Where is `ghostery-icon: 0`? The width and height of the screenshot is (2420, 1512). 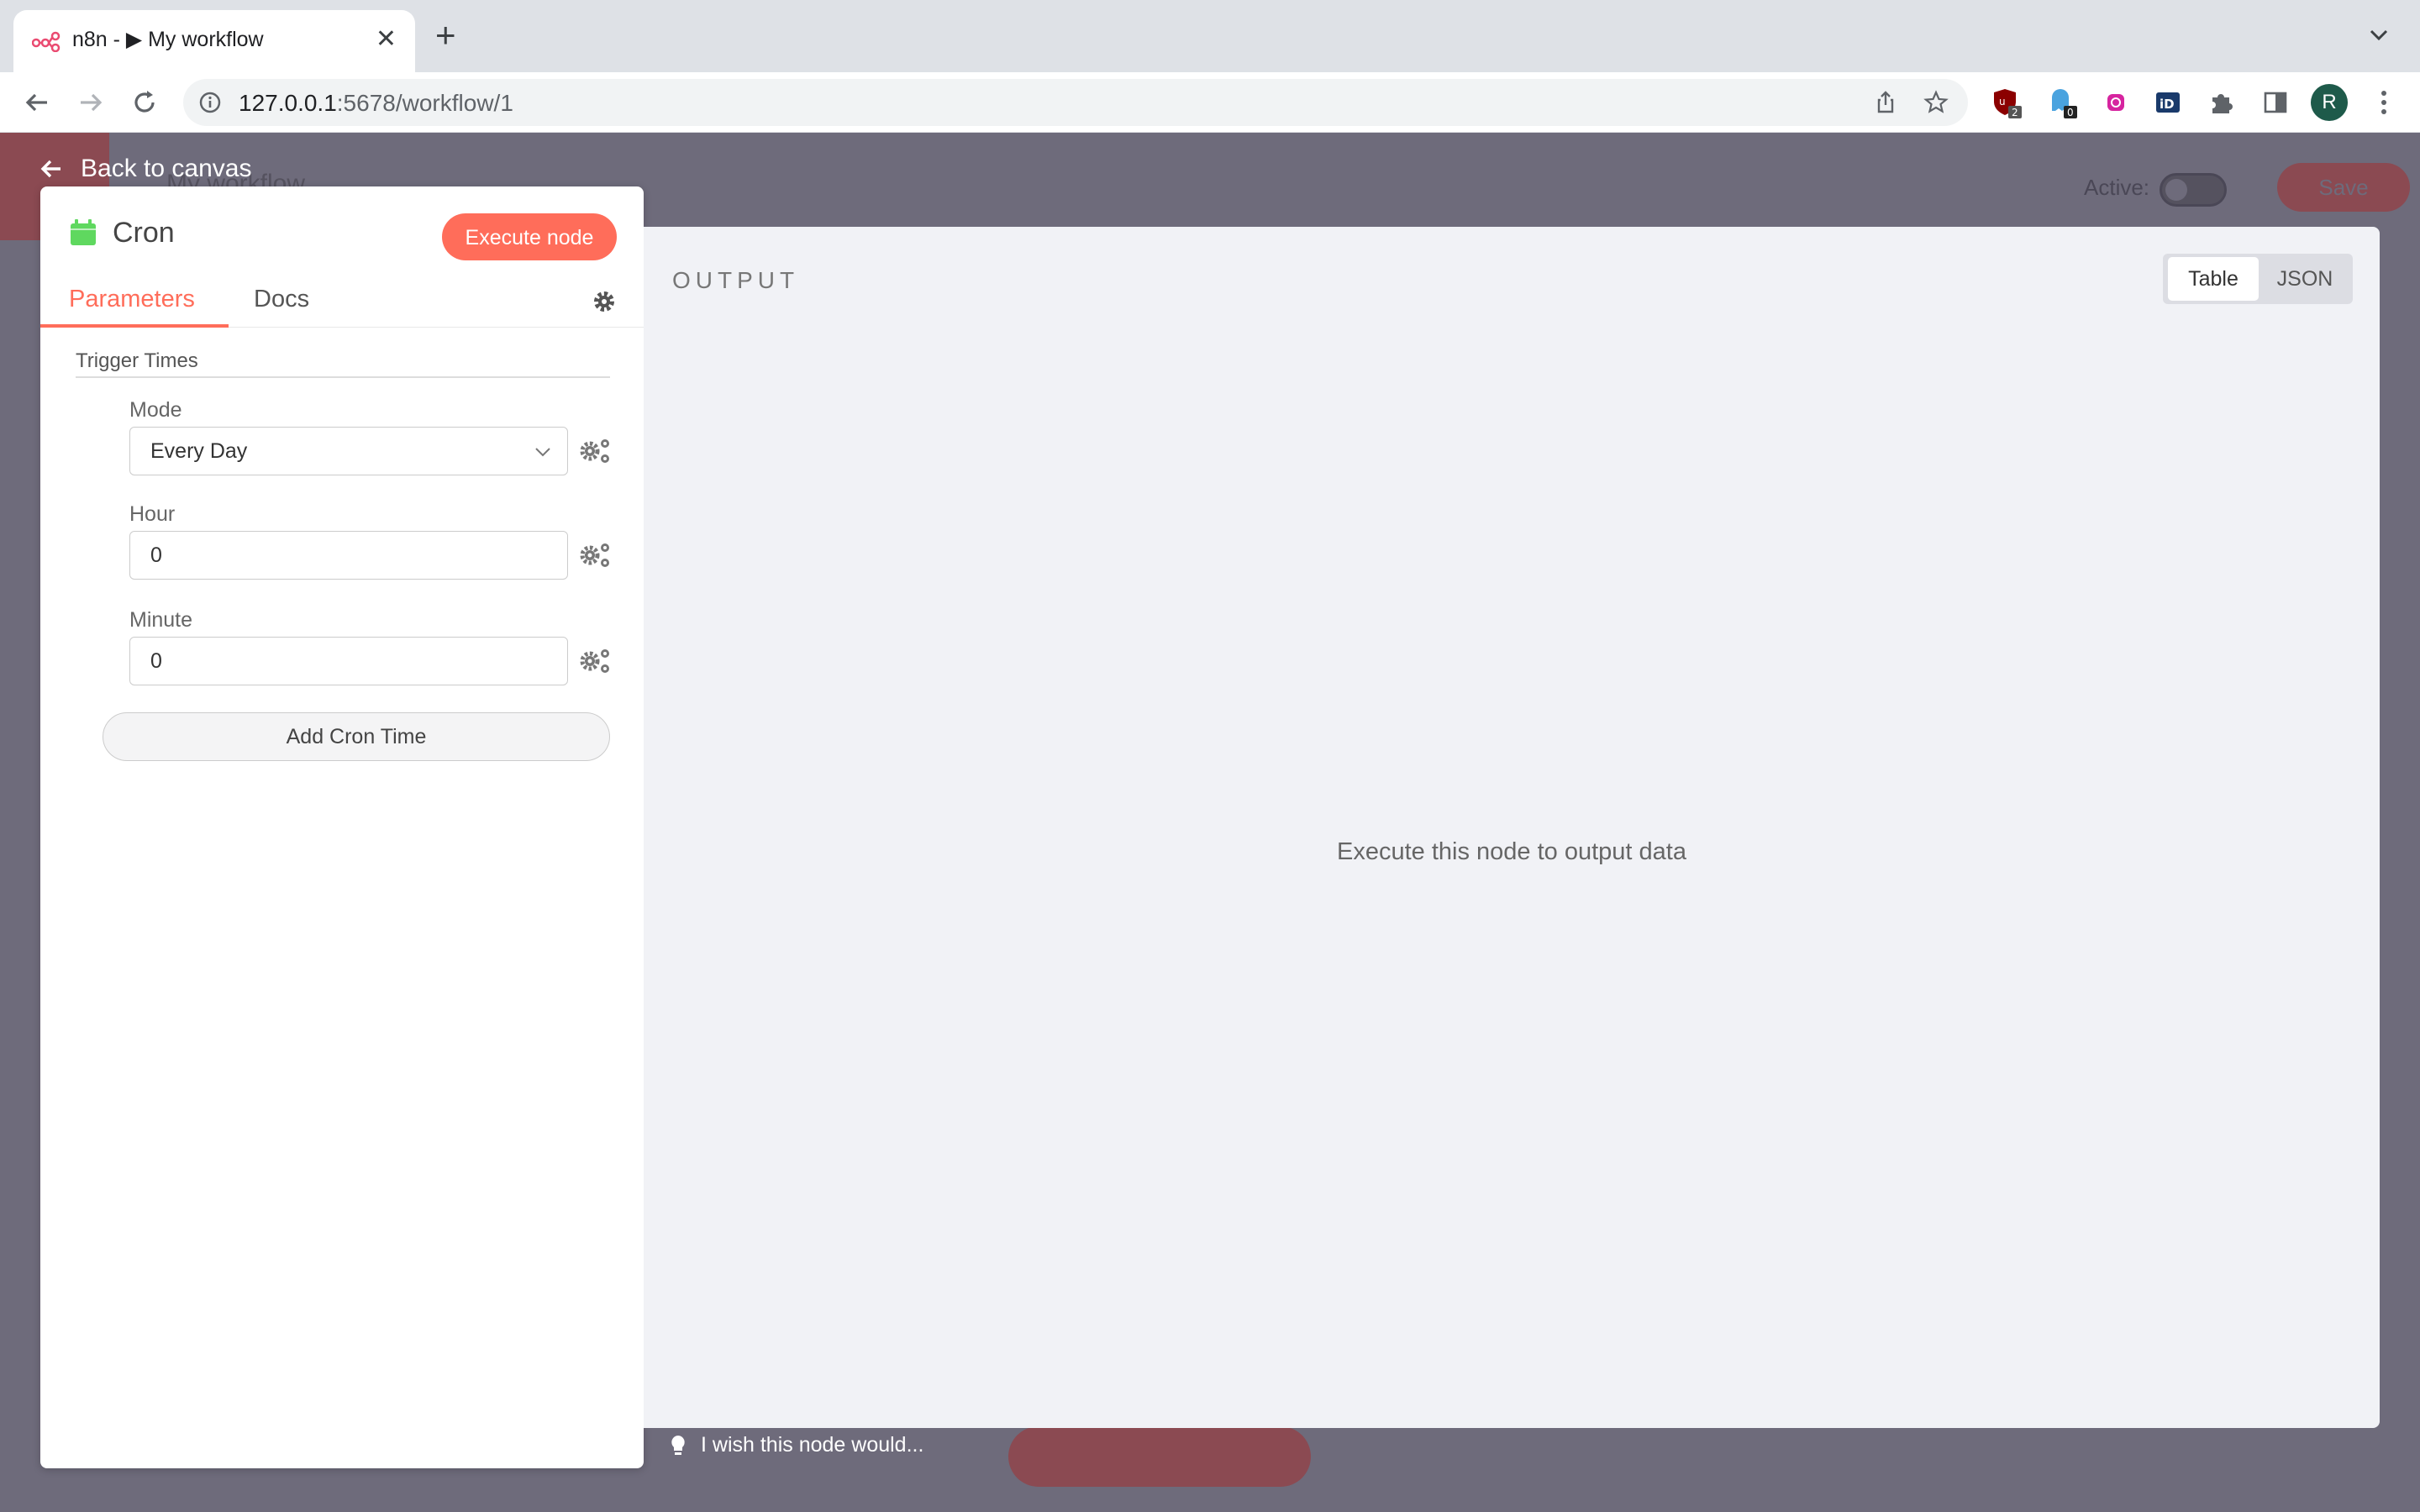 ghostery-icon: 0 is located at coordinates (2062, 102).